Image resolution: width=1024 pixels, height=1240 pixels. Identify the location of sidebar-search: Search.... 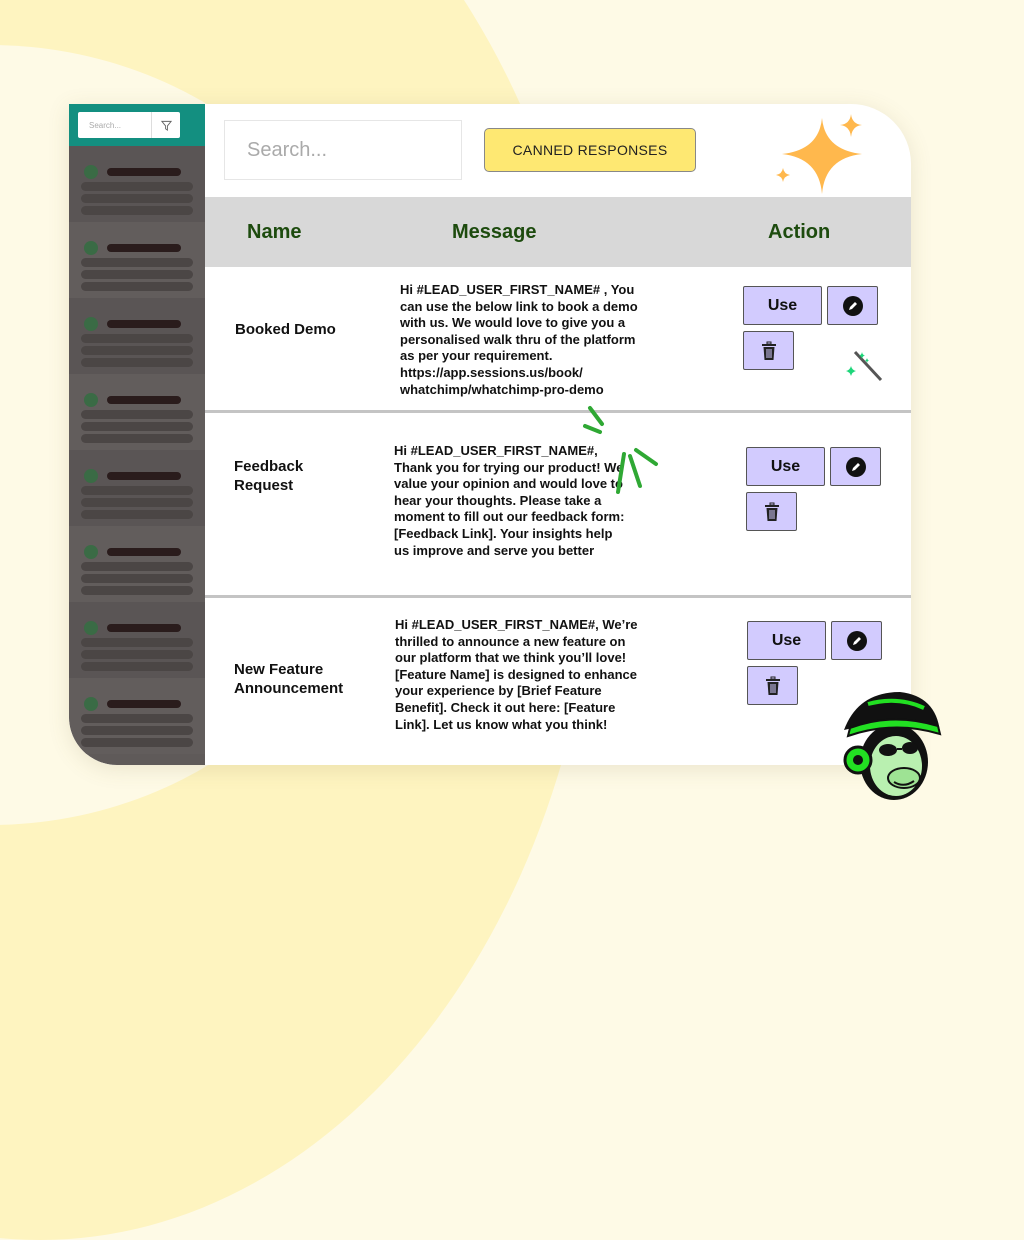
(129, 125).